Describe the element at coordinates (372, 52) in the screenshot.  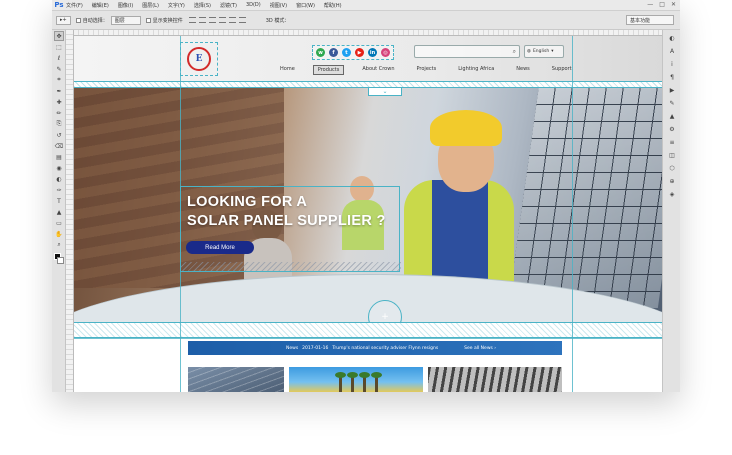
I see `linkedin-icon: in` at that location.